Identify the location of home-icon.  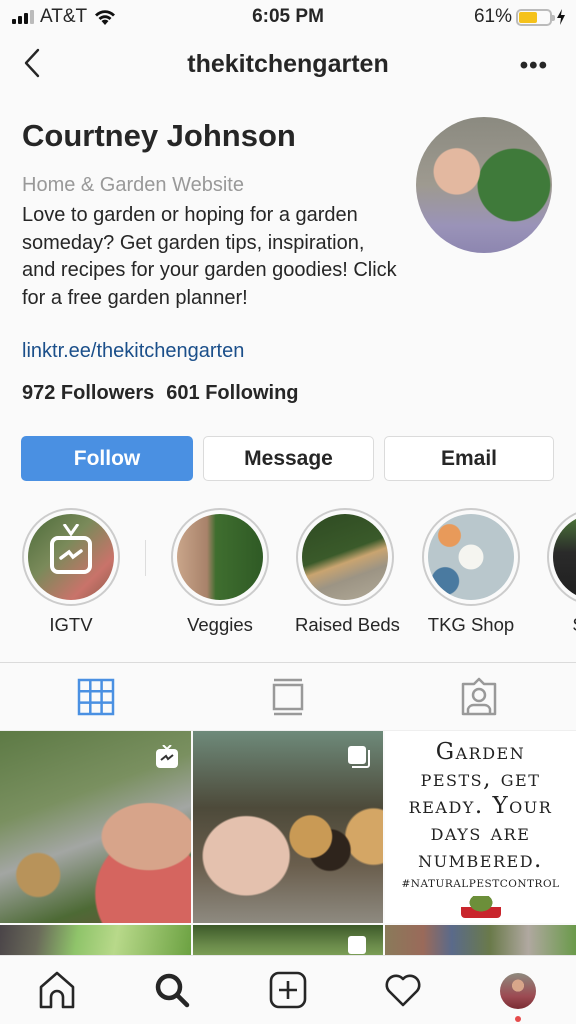
(57, 990).